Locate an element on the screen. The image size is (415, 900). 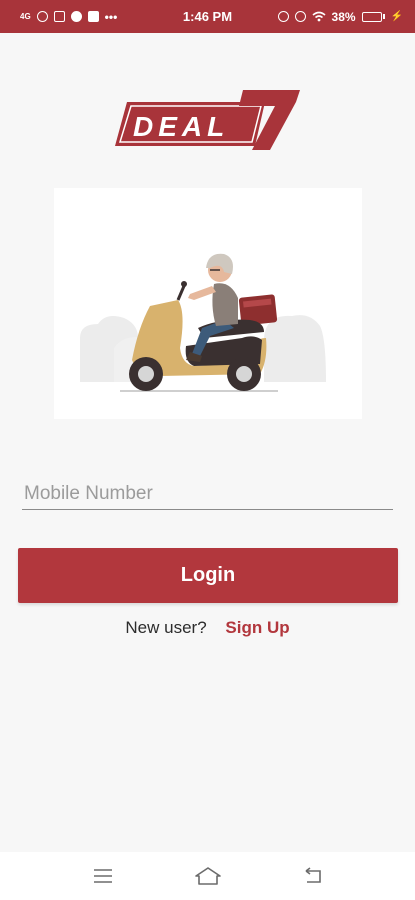
messenger-icon is located at coordinates (76, 16).